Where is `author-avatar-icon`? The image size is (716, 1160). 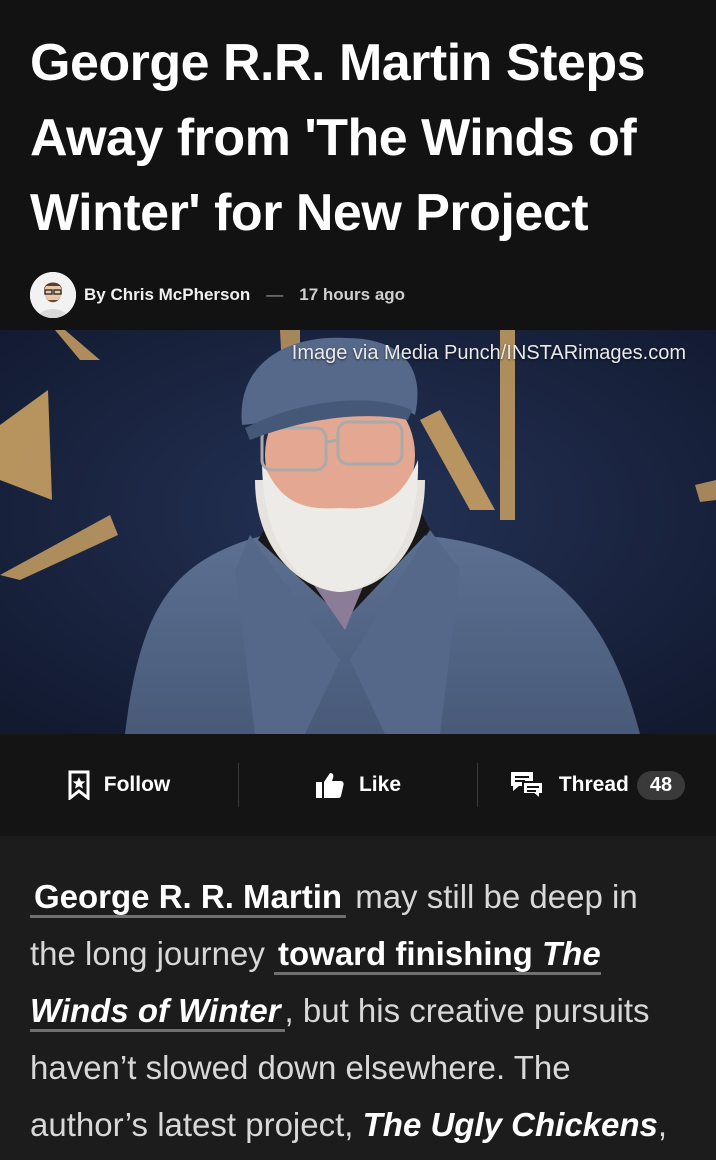 author-avatar-icon is located at coordinates (53, 295).